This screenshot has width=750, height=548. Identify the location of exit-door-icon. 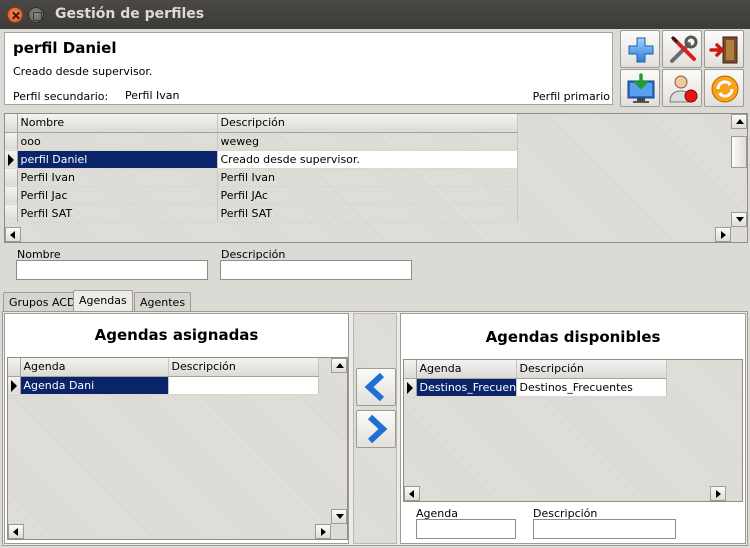
(723, 50).